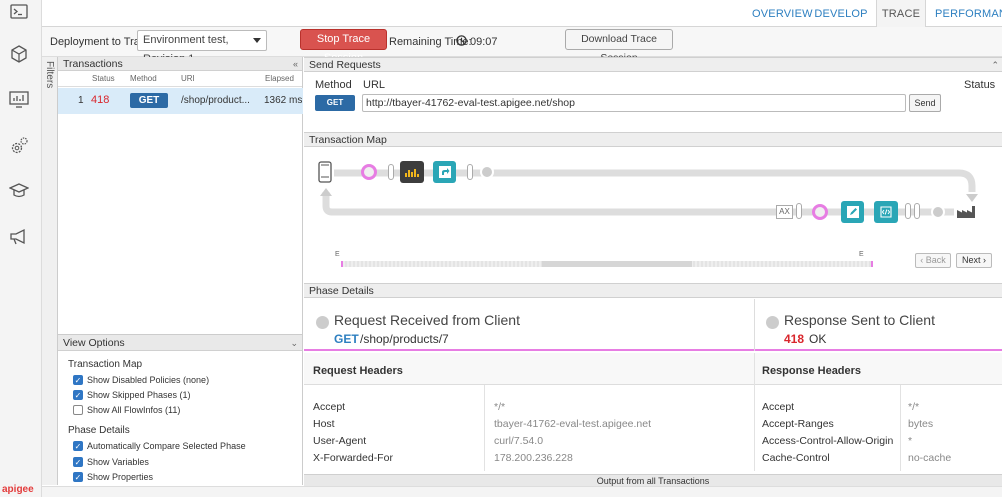  Describe the element at coordinates (257, 40) in the screenshot. I see `chevron-down-icon` at that location.